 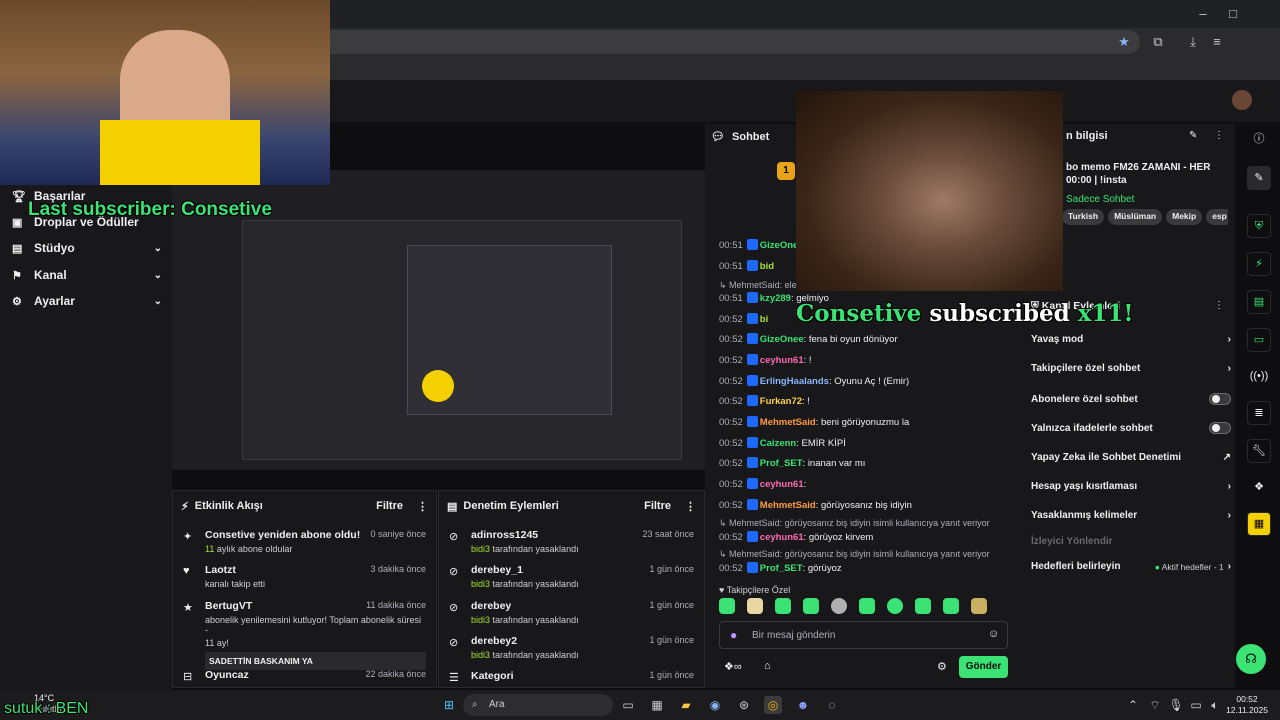 I want to click on chat-input: ● Bir mesaj gönderin ☺, so click(x=863, y=635).